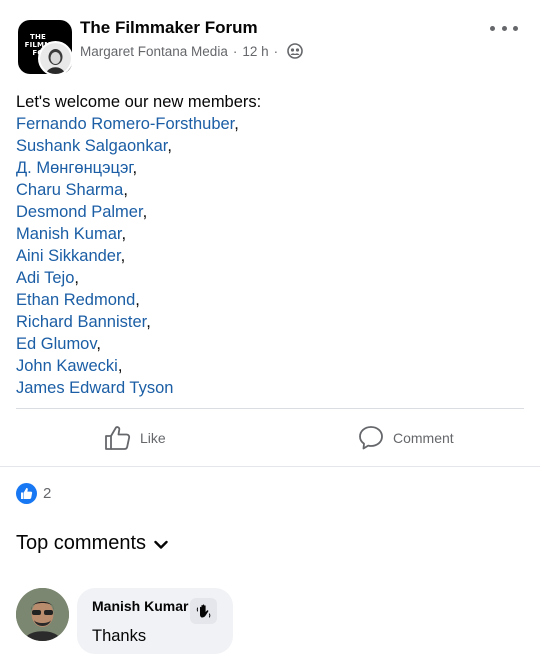  Describe the element at coordinates (68, 256) in the screenshot. I see `member-link: Aini Sikkander` at that location.